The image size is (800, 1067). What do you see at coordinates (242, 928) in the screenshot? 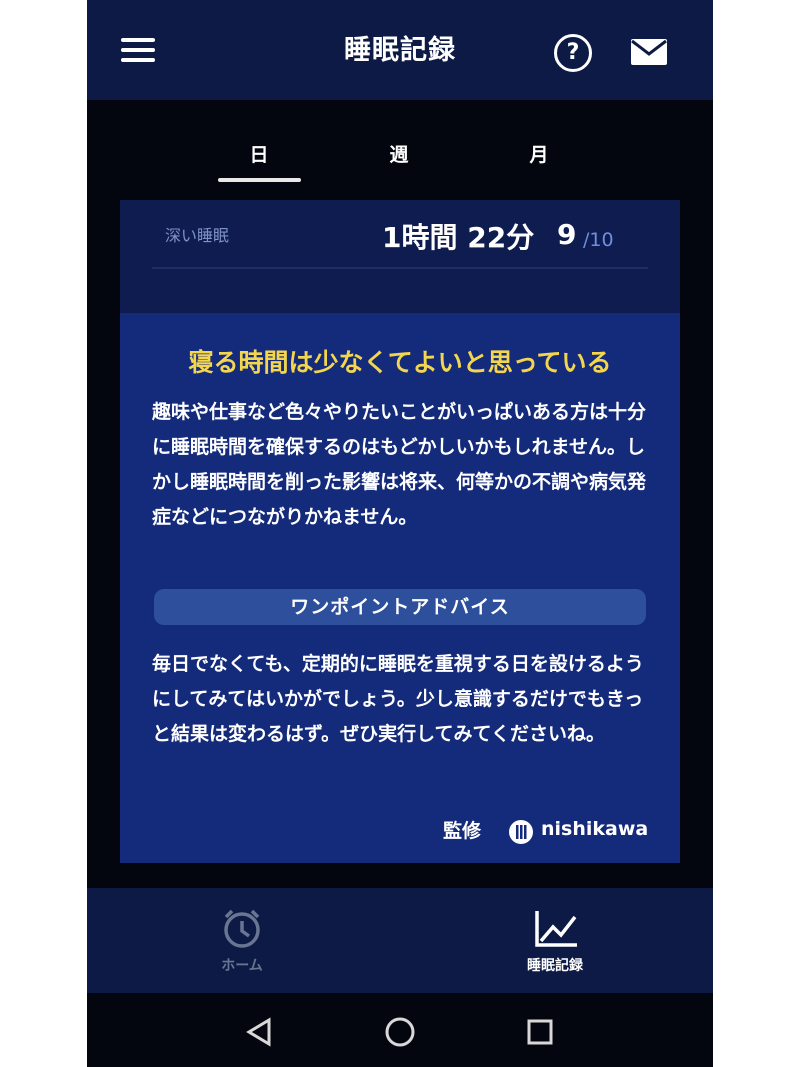
I see `alarm-clock-icon` at bounding box center [242, 928].